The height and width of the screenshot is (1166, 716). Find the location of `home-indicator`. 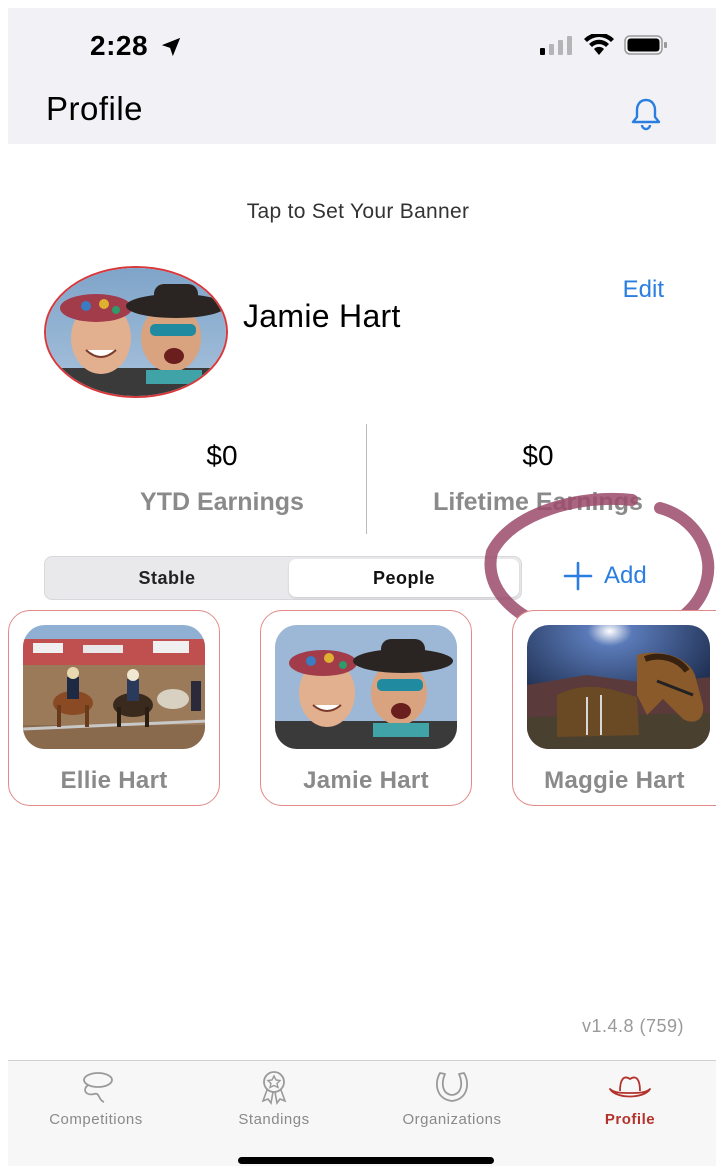

home-indicator is located at coordinates (366, 1160).